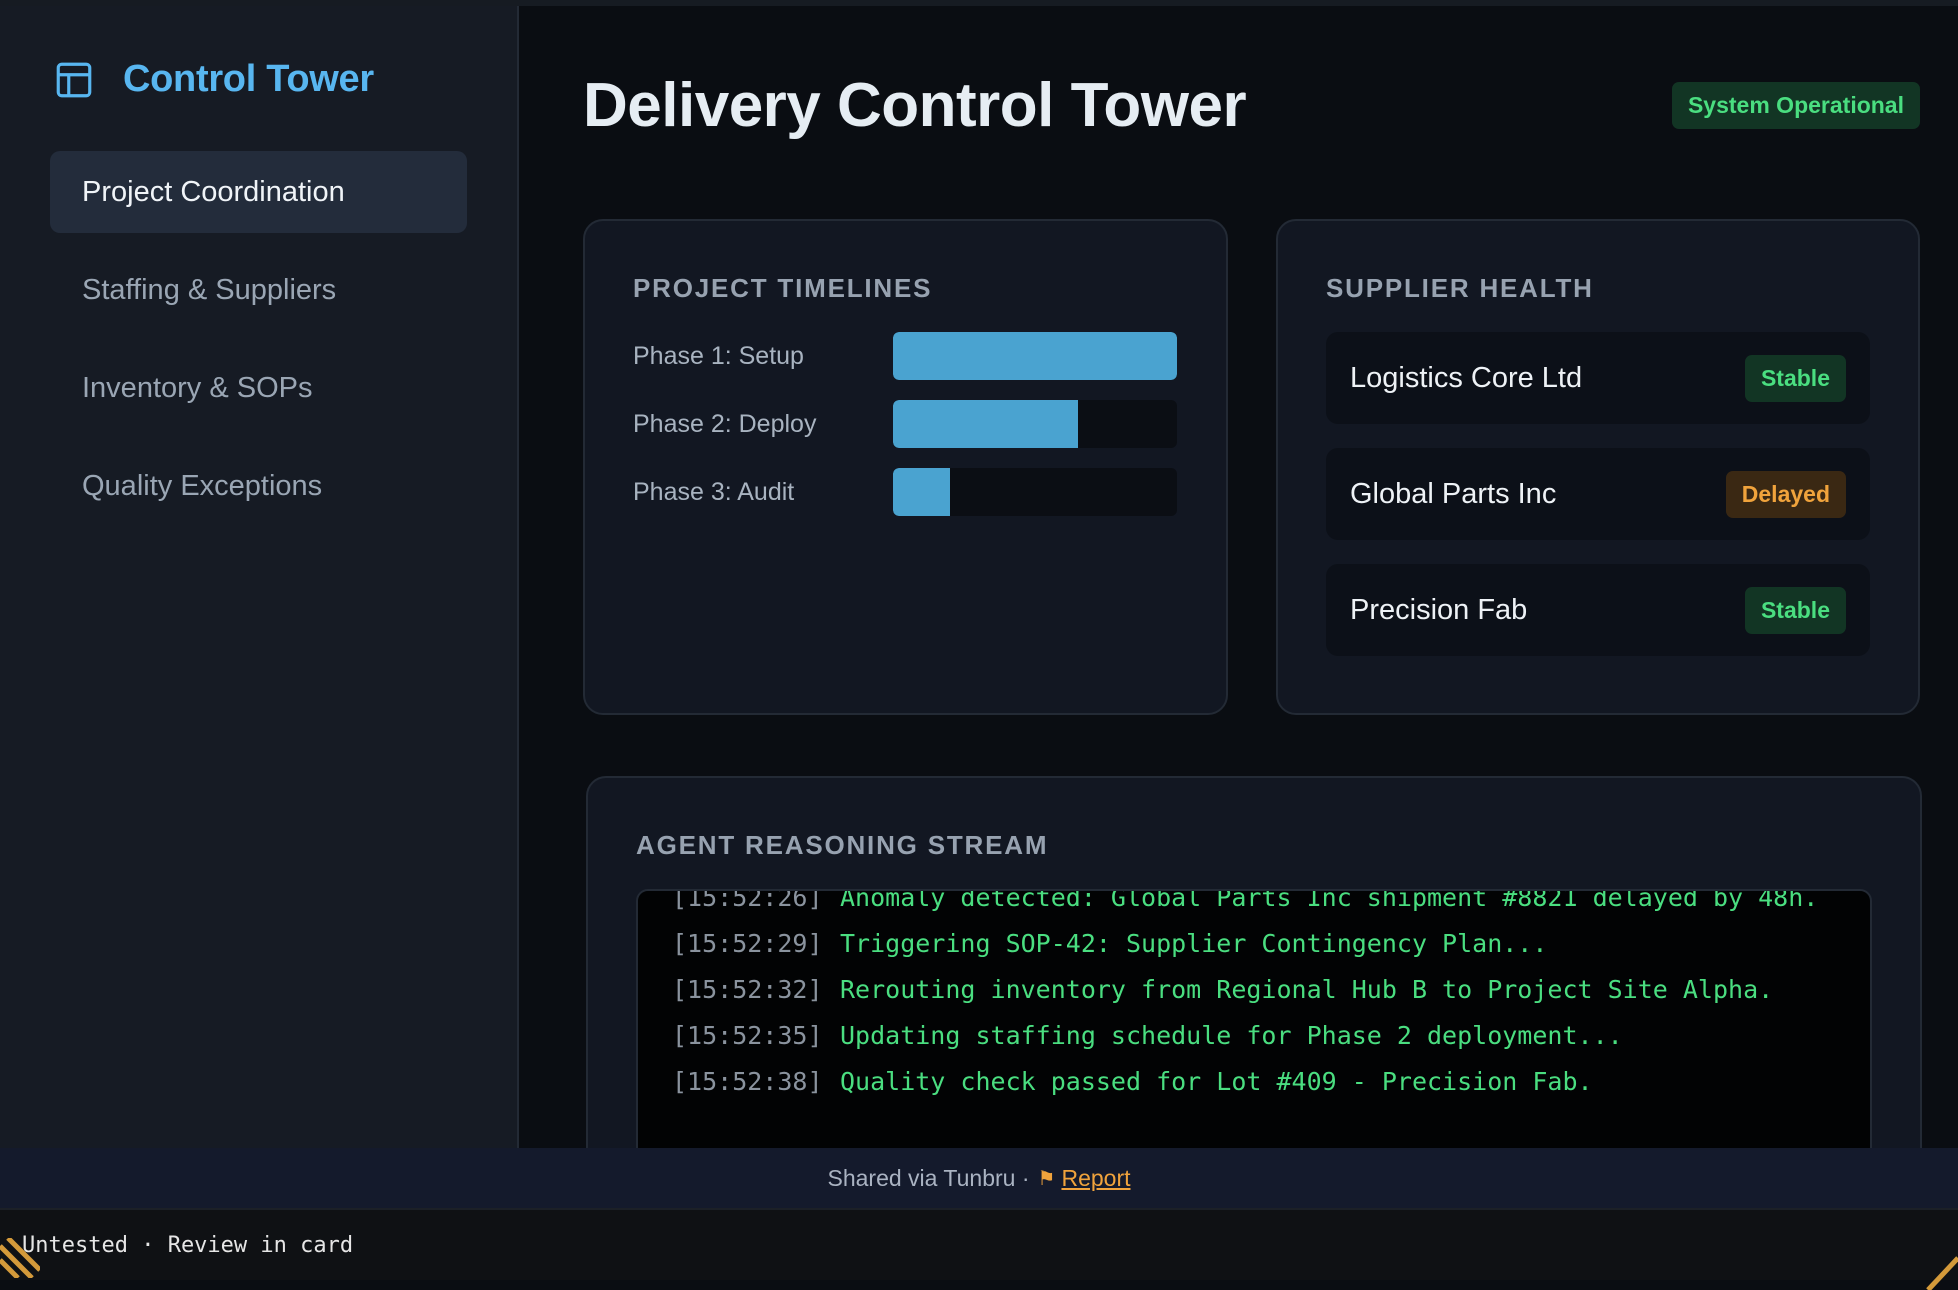 The height and width of the screenshot is (1290, 1958). What do you see at coordinates (258, 486) in the screenshot?
I see `sidebar-item-quality-exceptions: Quality Exceptions` at bounding box center [258, 486].